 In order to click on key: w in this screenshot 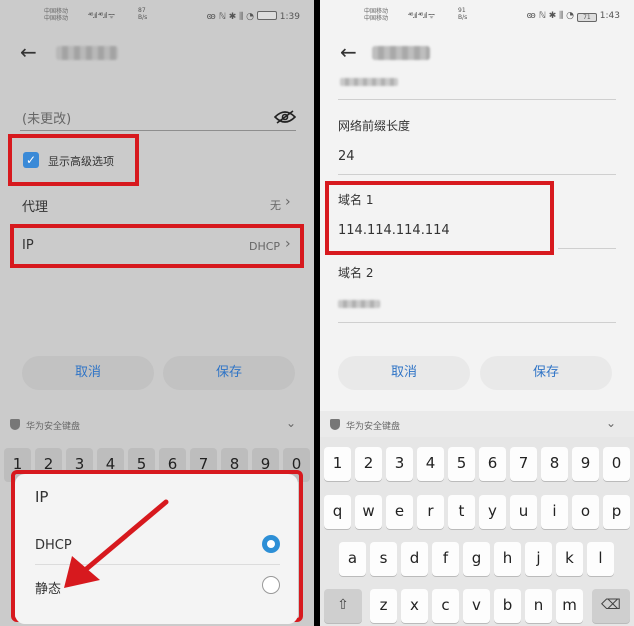, I will do `click(368, 512)`.